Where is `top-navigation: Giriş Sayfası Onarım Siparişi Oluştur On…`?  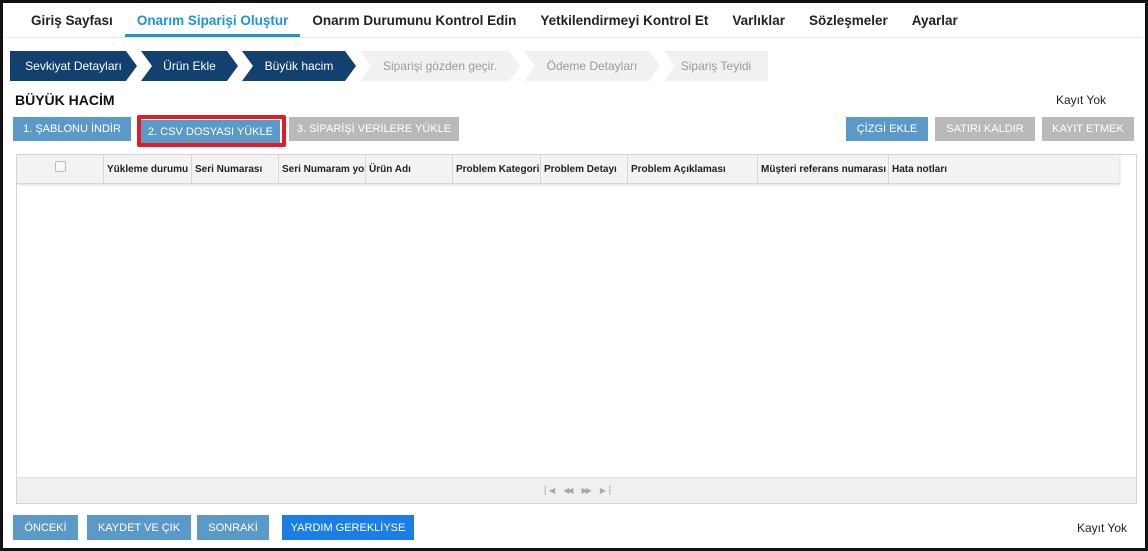 top-navigation: Giriş Sayfası Onarım Siparişi Oluştur On… is located at coordinates (574, 22).